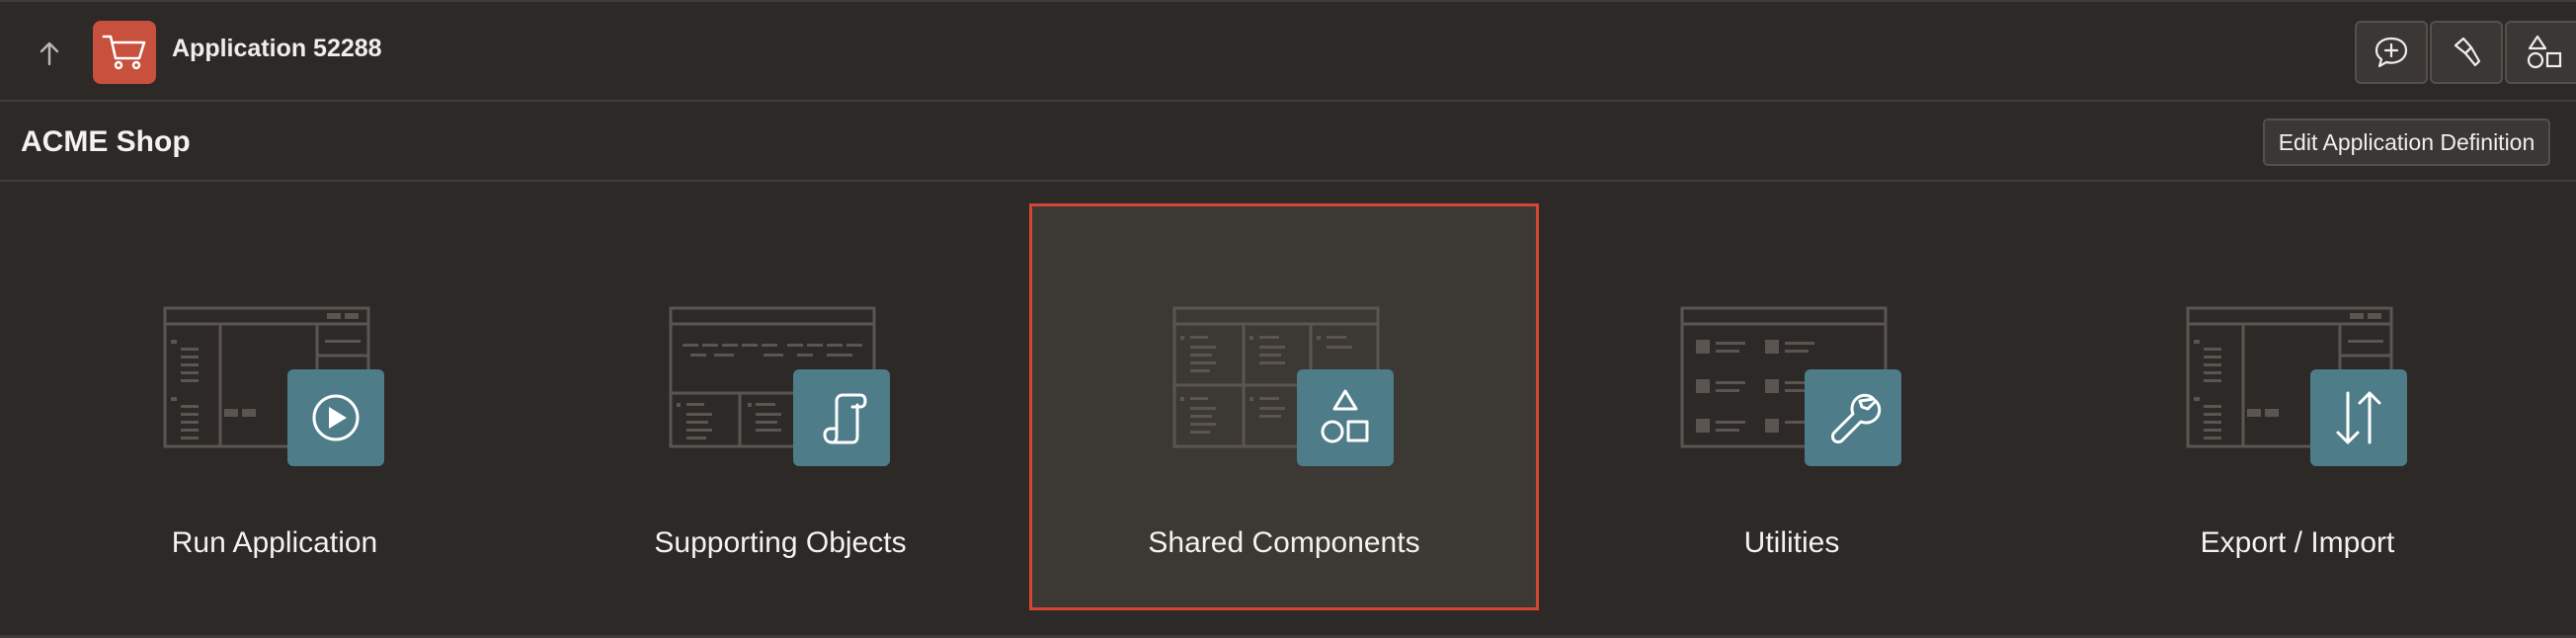 Image resolution: width=2576 pixels, height=638 pixels. I want to click on tile-run-application: Run Application, so click(274, 406).